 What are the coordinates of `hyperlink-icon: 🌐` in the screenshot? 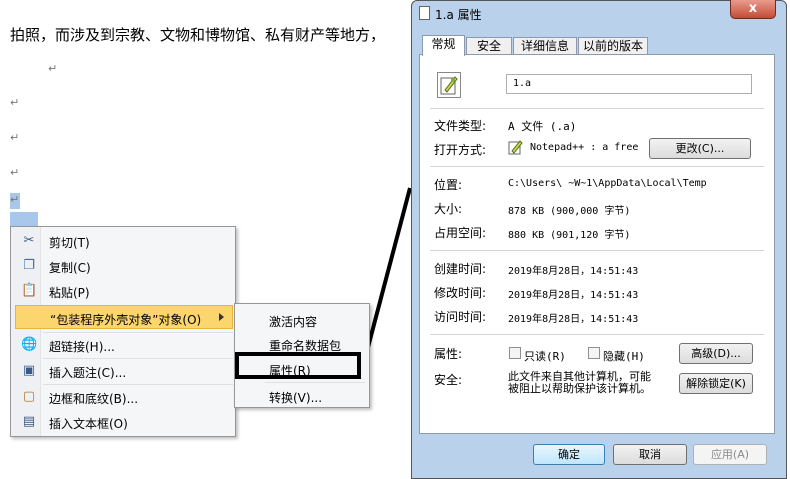 It's located at (29, 344).